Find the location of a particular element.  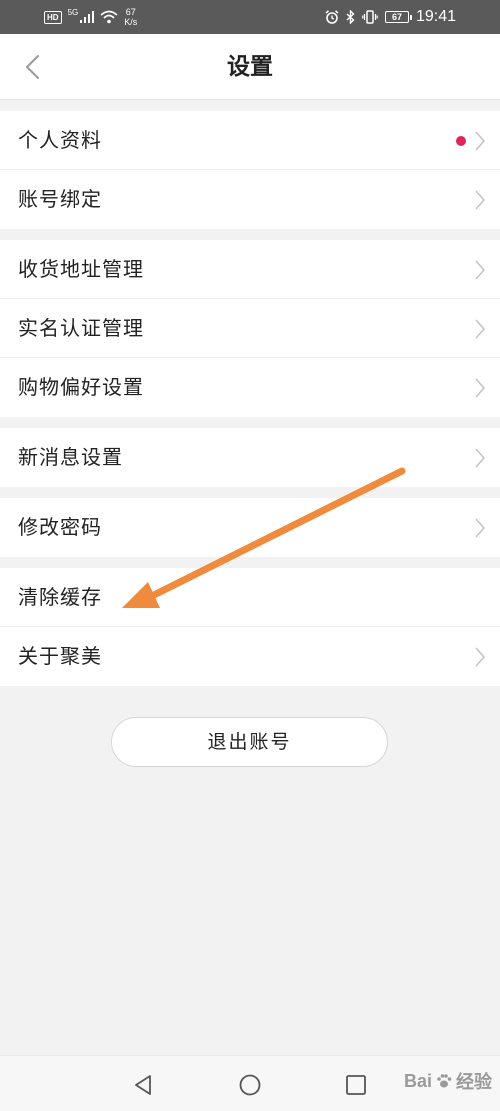

speed-unit: K/s is located at coordinates (131, 22).